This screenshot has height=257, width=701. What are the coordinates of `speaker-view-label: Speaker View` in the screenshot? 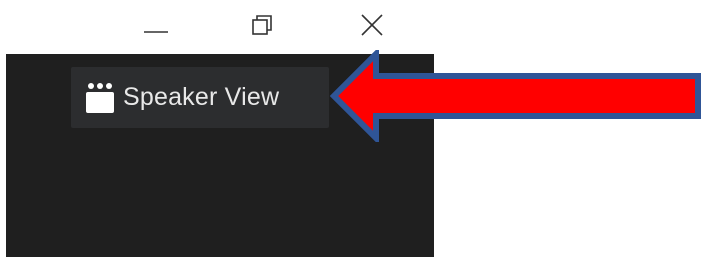 It's located at (201, 97).